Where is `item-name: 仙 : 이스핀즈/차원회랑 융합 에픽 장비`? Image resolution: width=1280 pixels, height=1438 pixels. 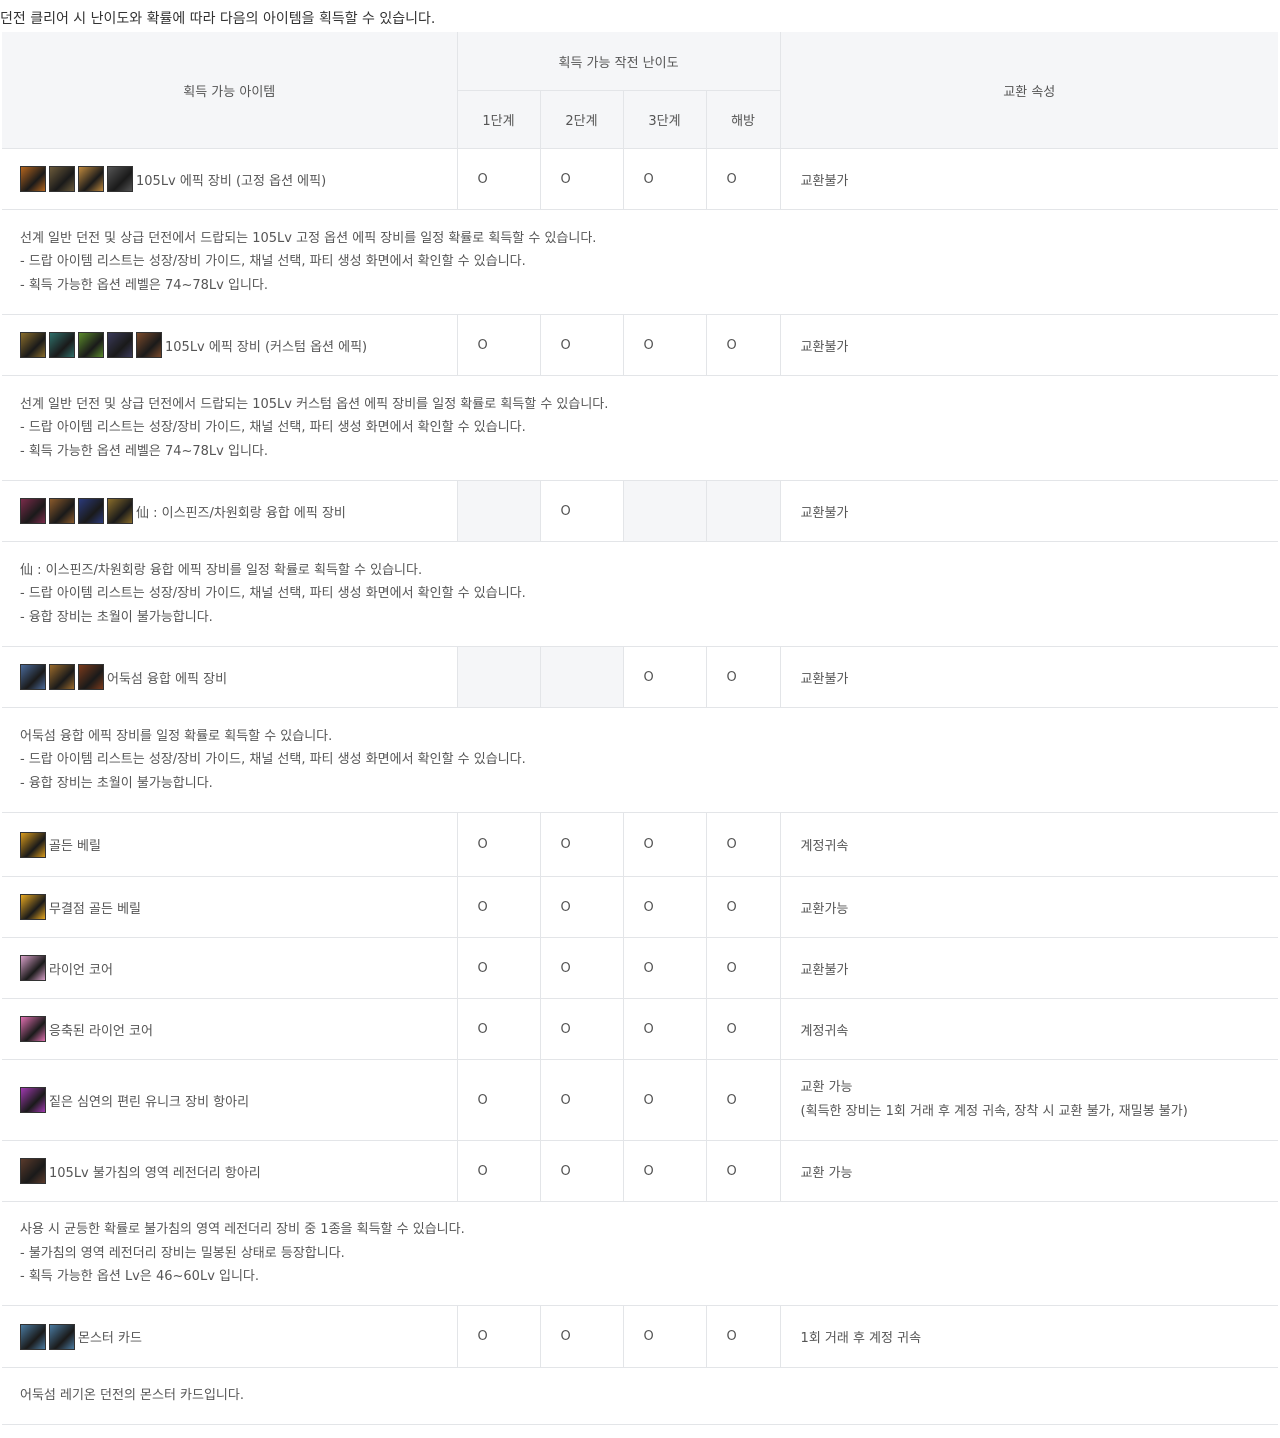 item-name: 仙 : 이스핀즈/차원회랑 융합 에픽 장비 is located at coordinates (241, 513).